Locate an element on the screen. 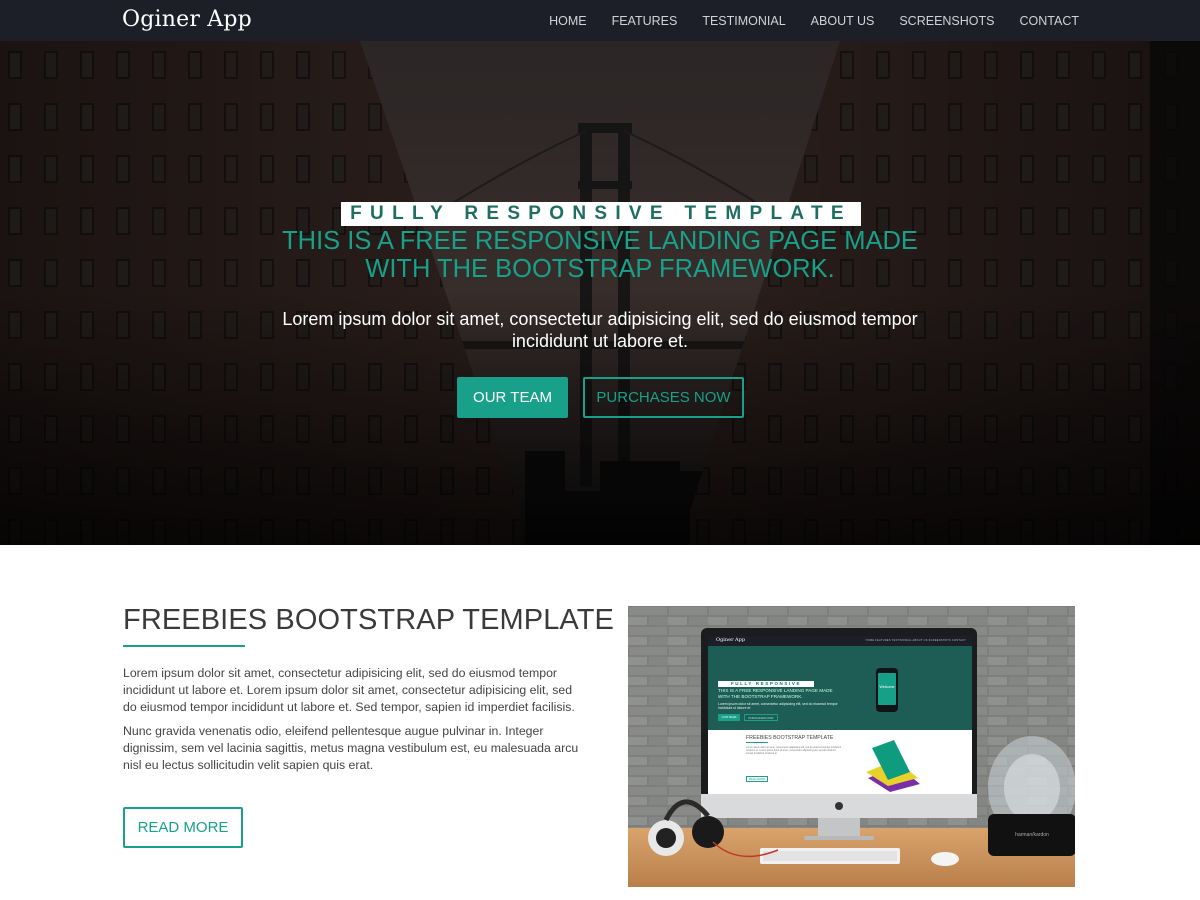 The height and width of the screenshot is (900, 1200). nav-link-about-us: ABOUT US is located at coordinates (843, 21).